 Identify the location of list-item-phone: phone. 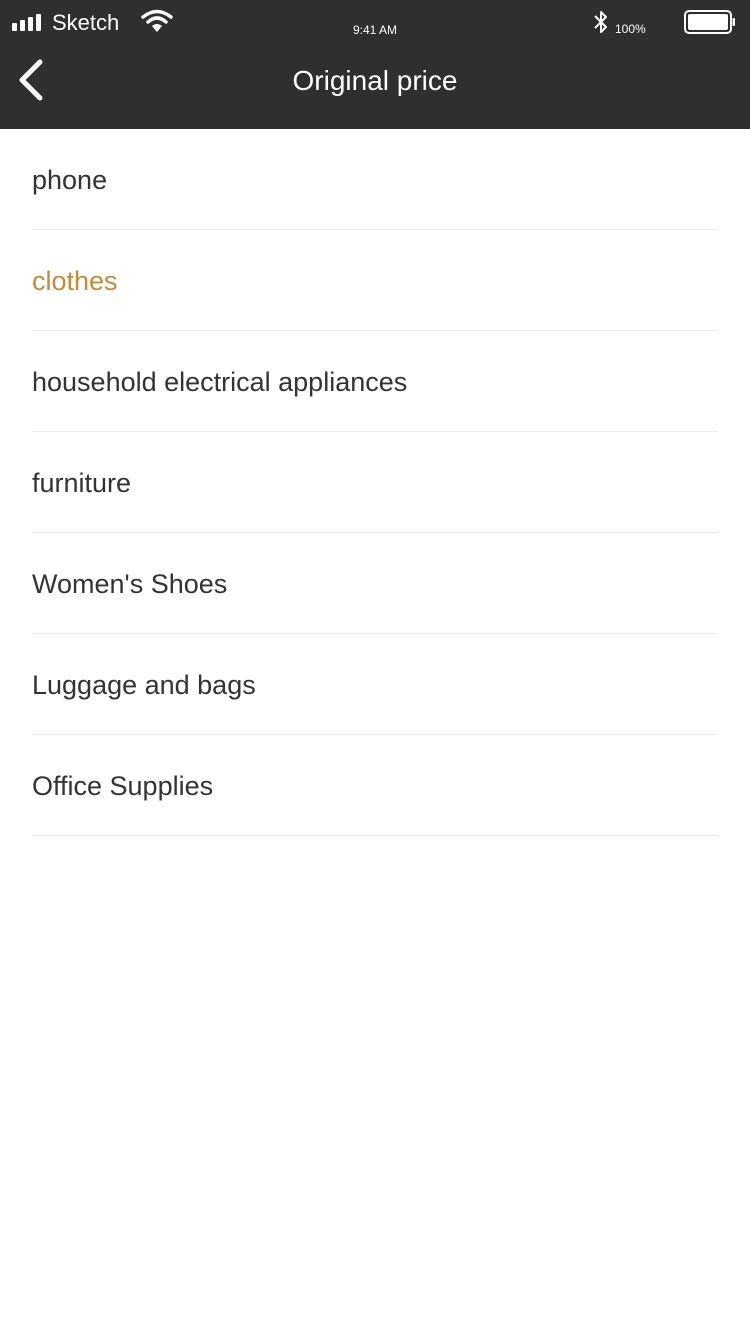
(375, 179).